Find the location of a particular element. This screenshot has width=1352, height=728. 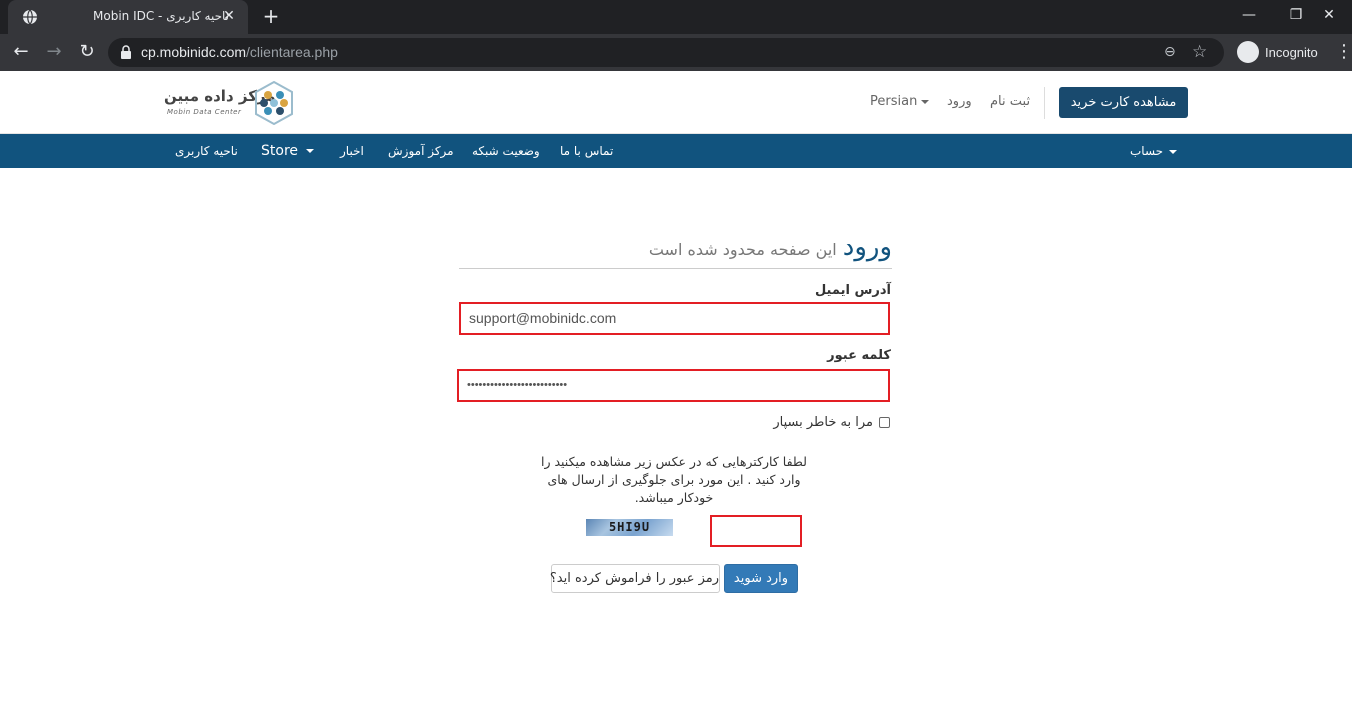

nav-news: اخبار is located at coordinates (352, 151).